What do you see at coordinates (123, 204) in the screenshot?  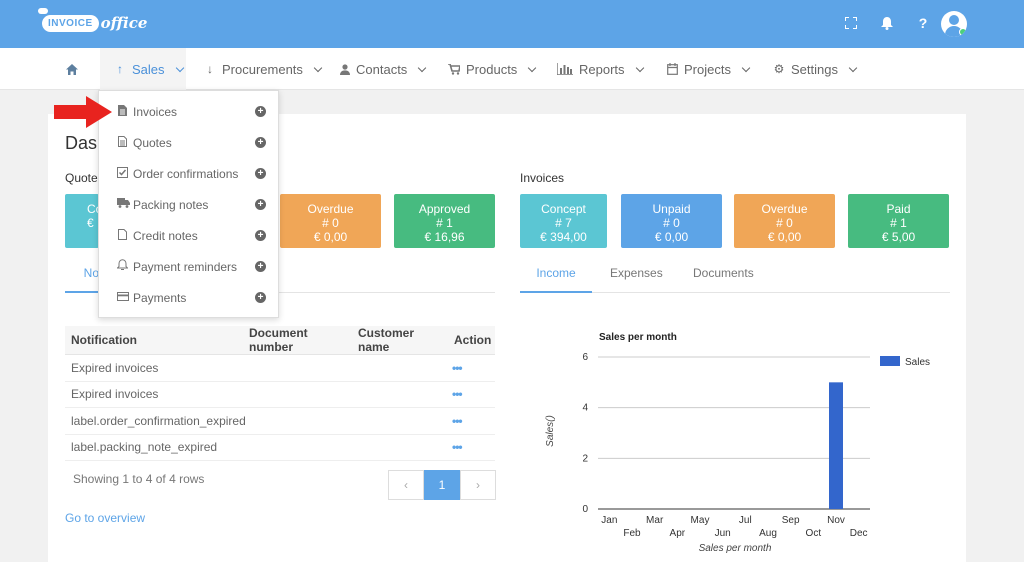 I see `truck-icon` at bounding box center [123, 204].